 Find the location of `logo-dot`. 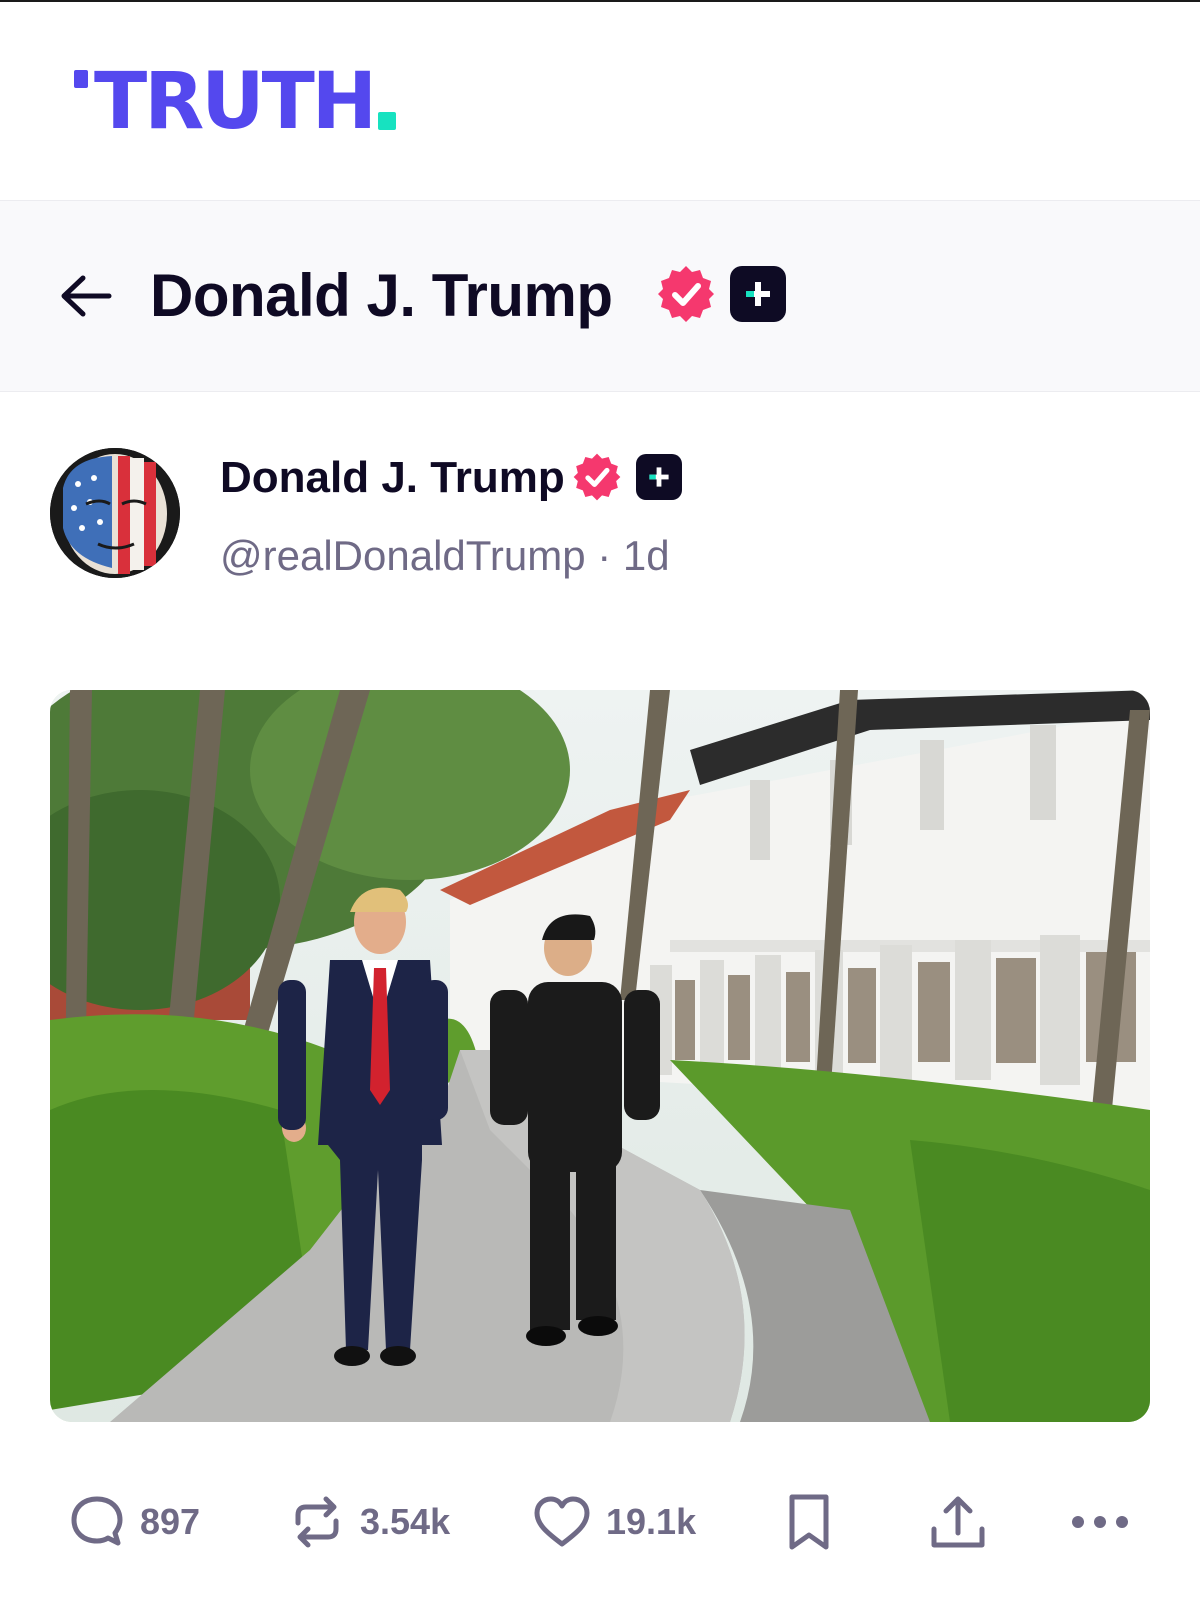

logo-dot is located at coordinates (387, 121).